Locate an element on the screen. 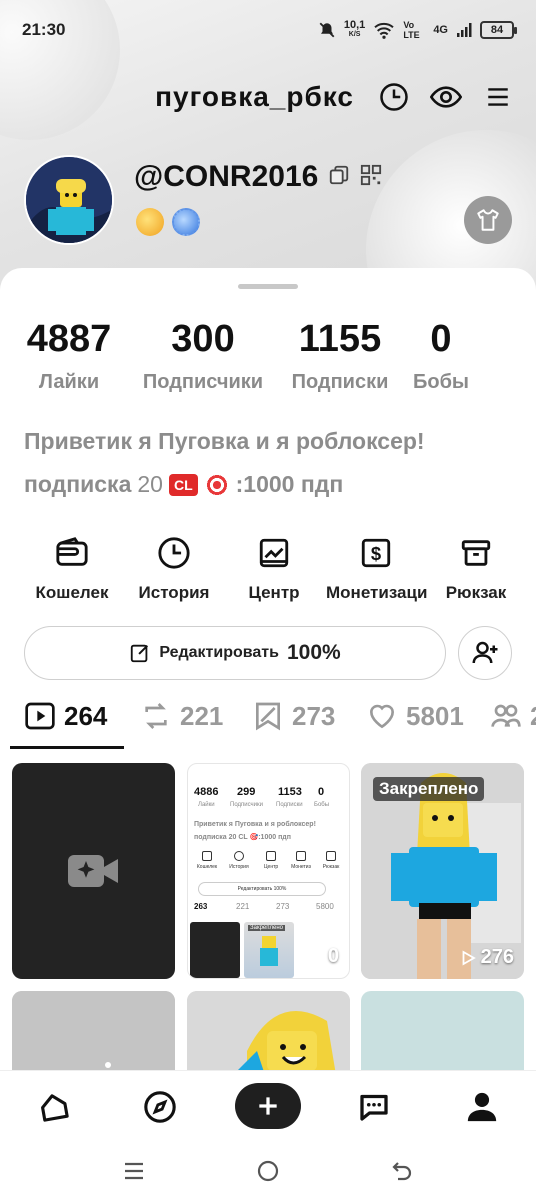  mini-edit: Редактировать 100% is located at coordinates (262, 889).